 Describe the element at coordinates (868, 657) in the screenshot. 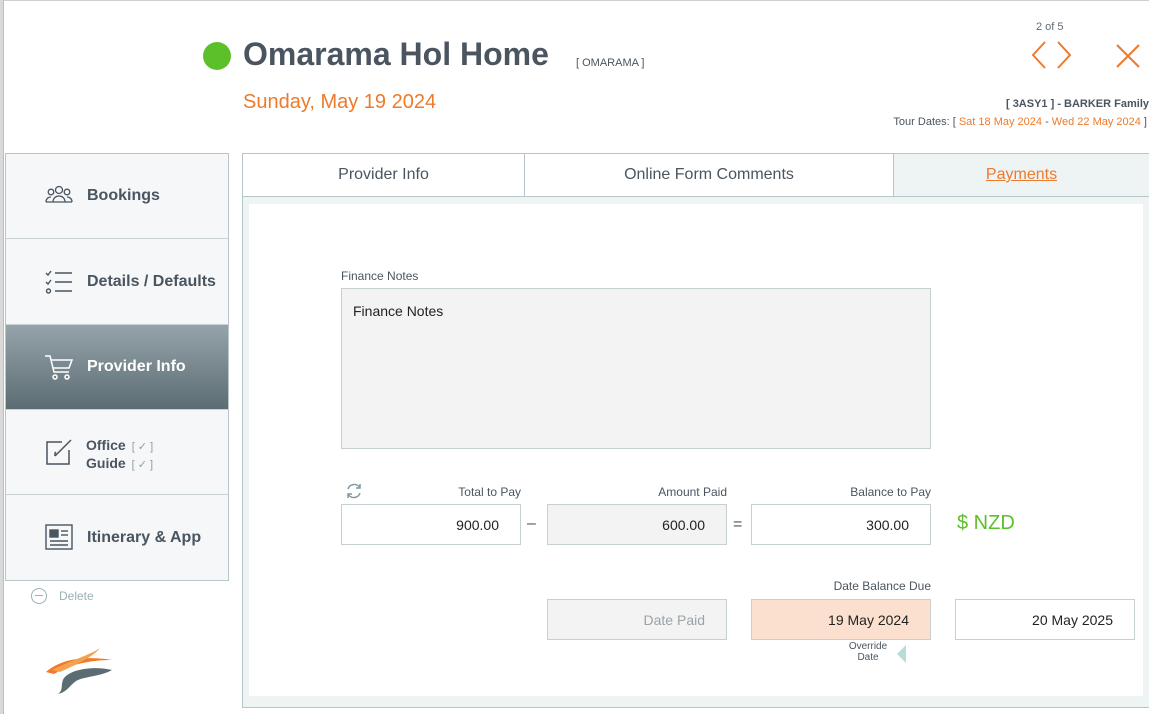

I see `override-line-2: Date` at that location.